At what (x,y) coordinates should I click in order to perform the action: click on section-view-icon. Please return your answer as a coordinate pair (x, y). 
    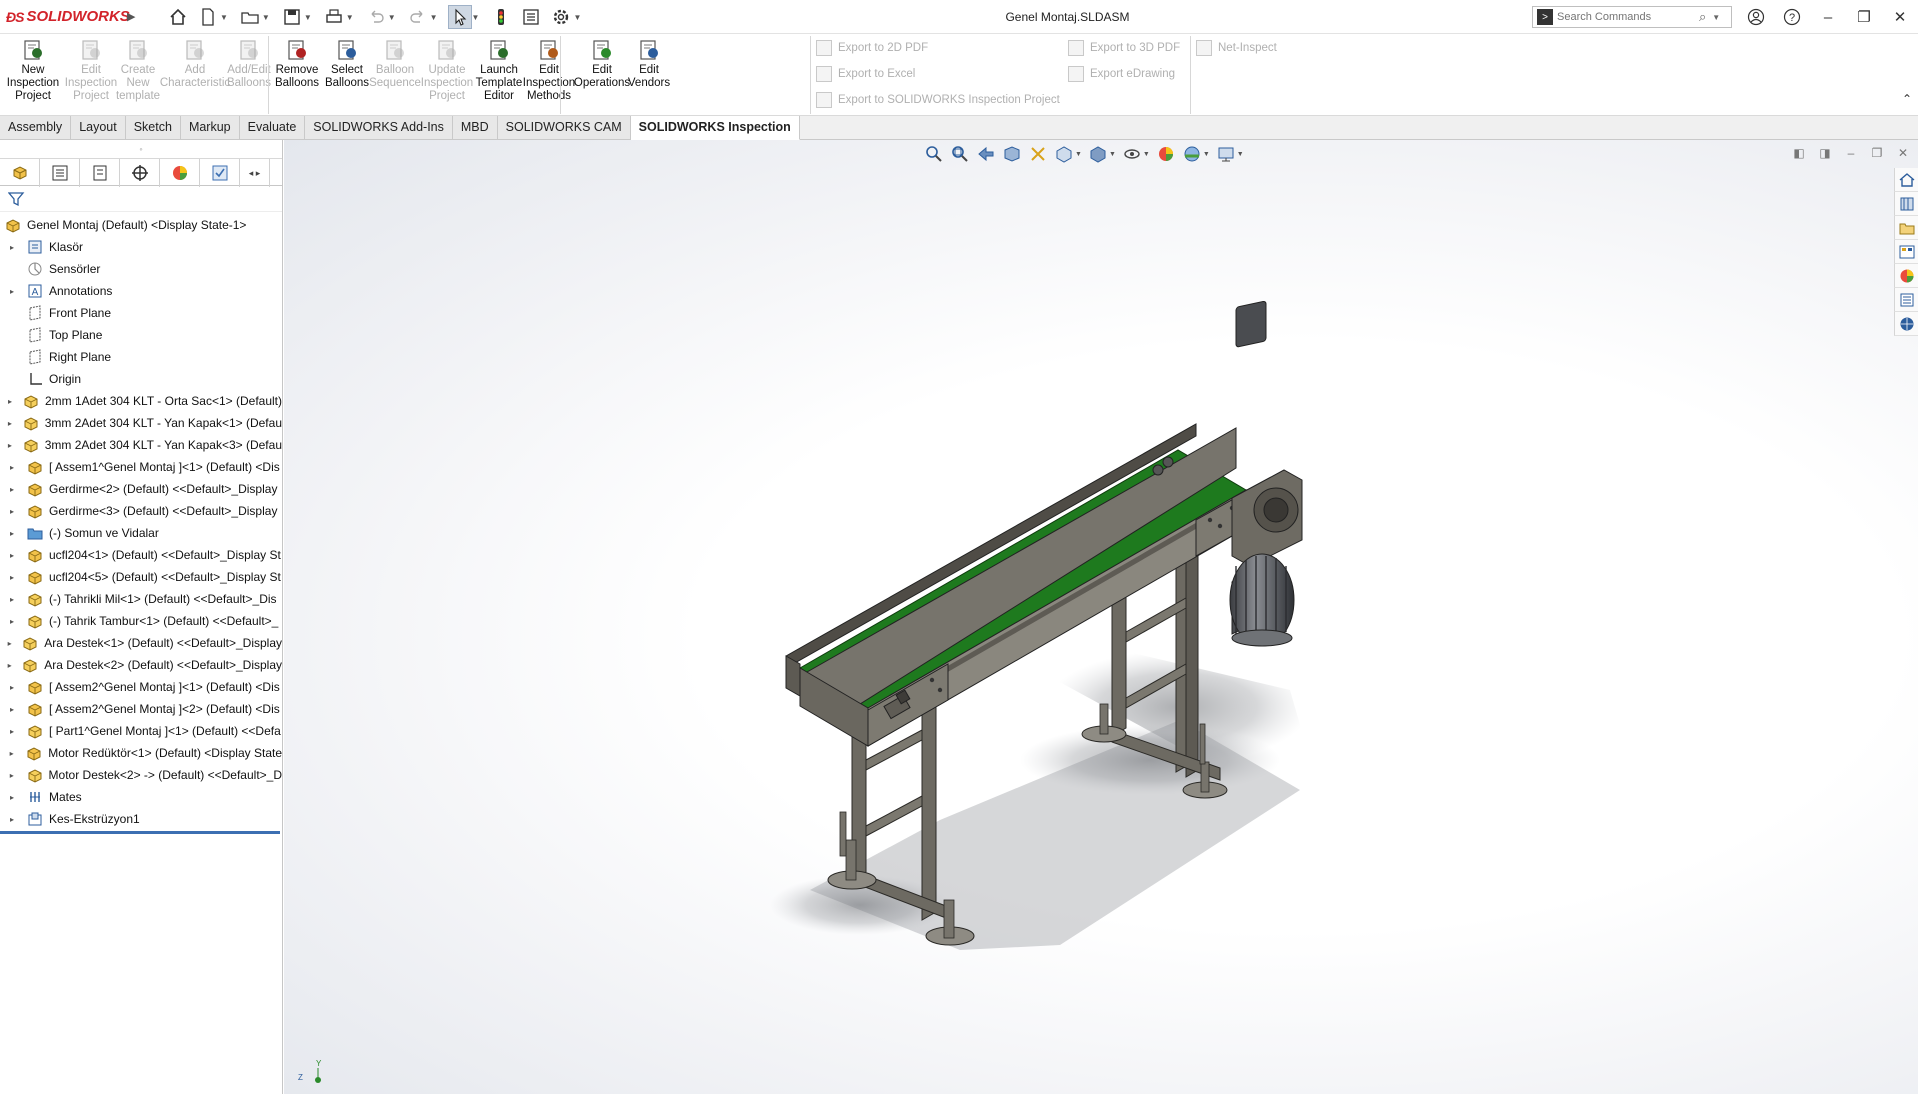
    Looking at the image, I should click on (1012, 154).